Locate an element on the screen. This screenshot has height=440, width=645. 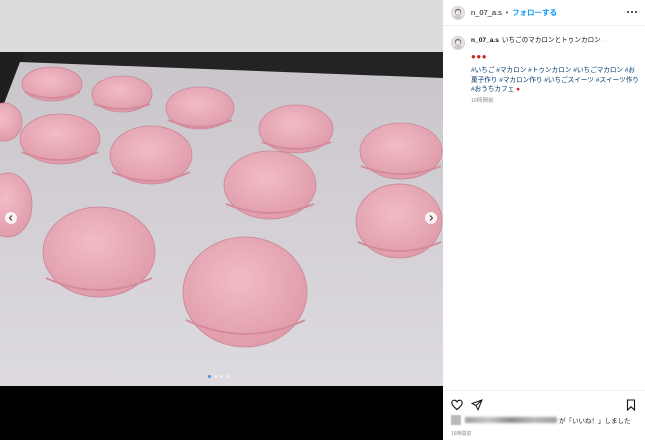
strawberry-emoji-row: ●●● is located at coordinates (555, 56).